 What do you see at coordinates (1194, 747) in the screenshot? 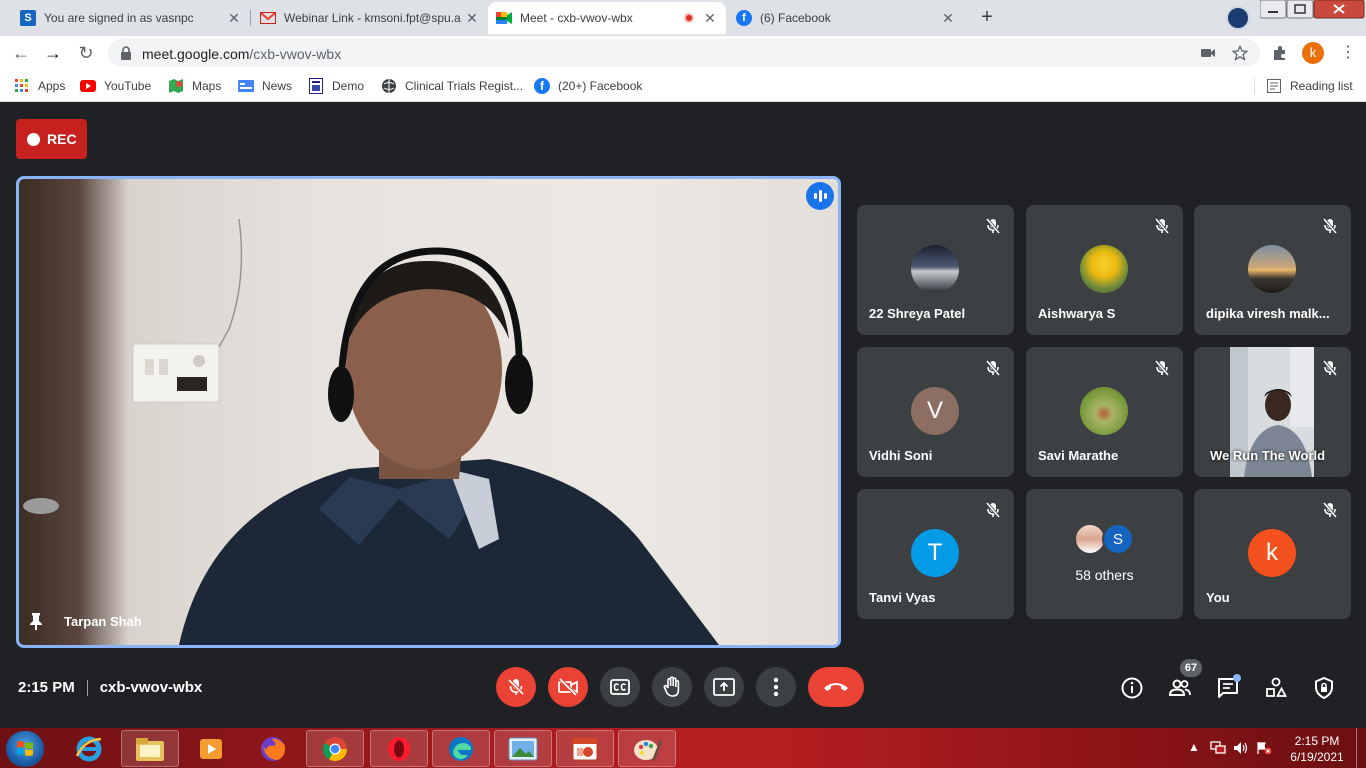
I see `show-hidden-icons-chevron-icon: ▲` at bounding box center [1194, 747].